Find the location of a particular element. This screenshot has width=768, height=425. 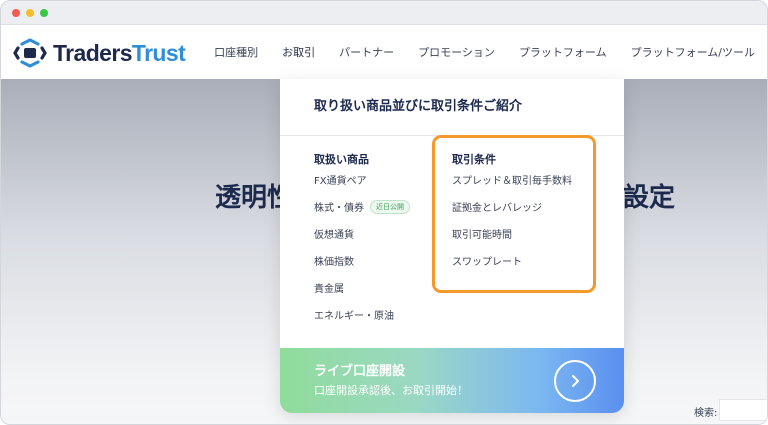

menu-item-label: 株式・債券 is located at coordinates (339, 208).